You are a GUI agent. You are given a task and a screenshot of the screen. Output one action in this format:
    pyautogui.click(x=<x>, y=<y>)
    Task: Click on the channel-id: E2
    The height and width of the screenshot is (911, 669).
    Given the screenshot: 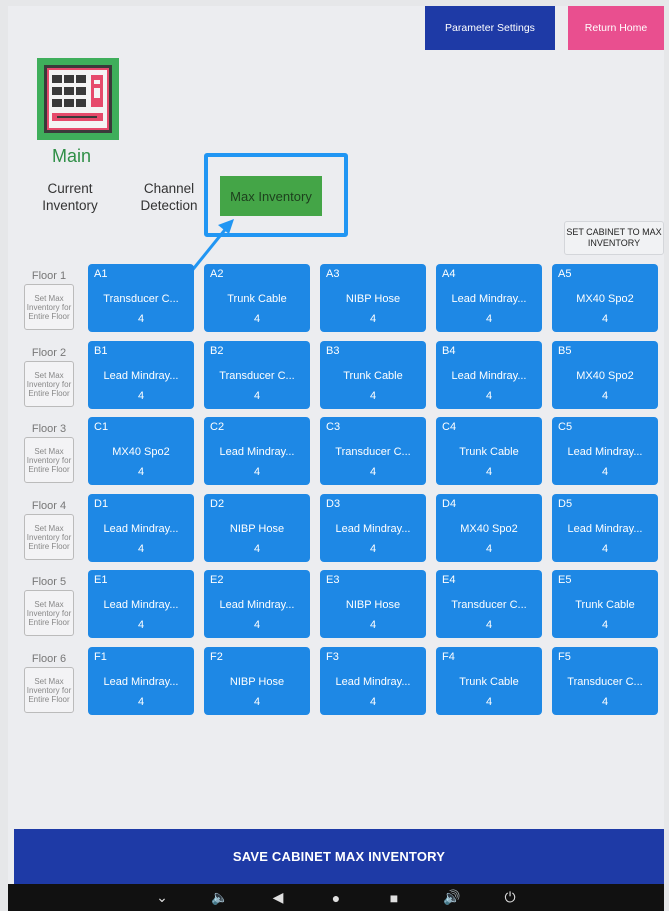 What is the action you would take?
    pyautogui.click(x=217, y=580)
    